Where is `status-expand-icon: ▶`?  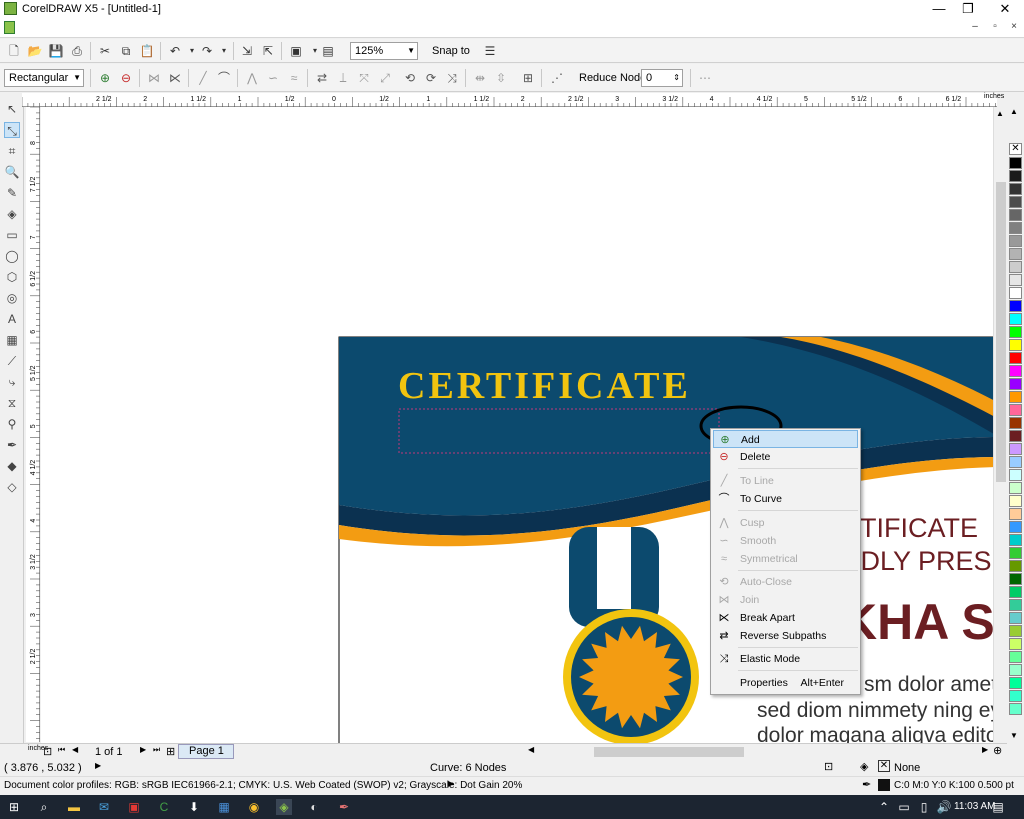 status-expand-icon: ▶ is located at coordinates (98, 765).